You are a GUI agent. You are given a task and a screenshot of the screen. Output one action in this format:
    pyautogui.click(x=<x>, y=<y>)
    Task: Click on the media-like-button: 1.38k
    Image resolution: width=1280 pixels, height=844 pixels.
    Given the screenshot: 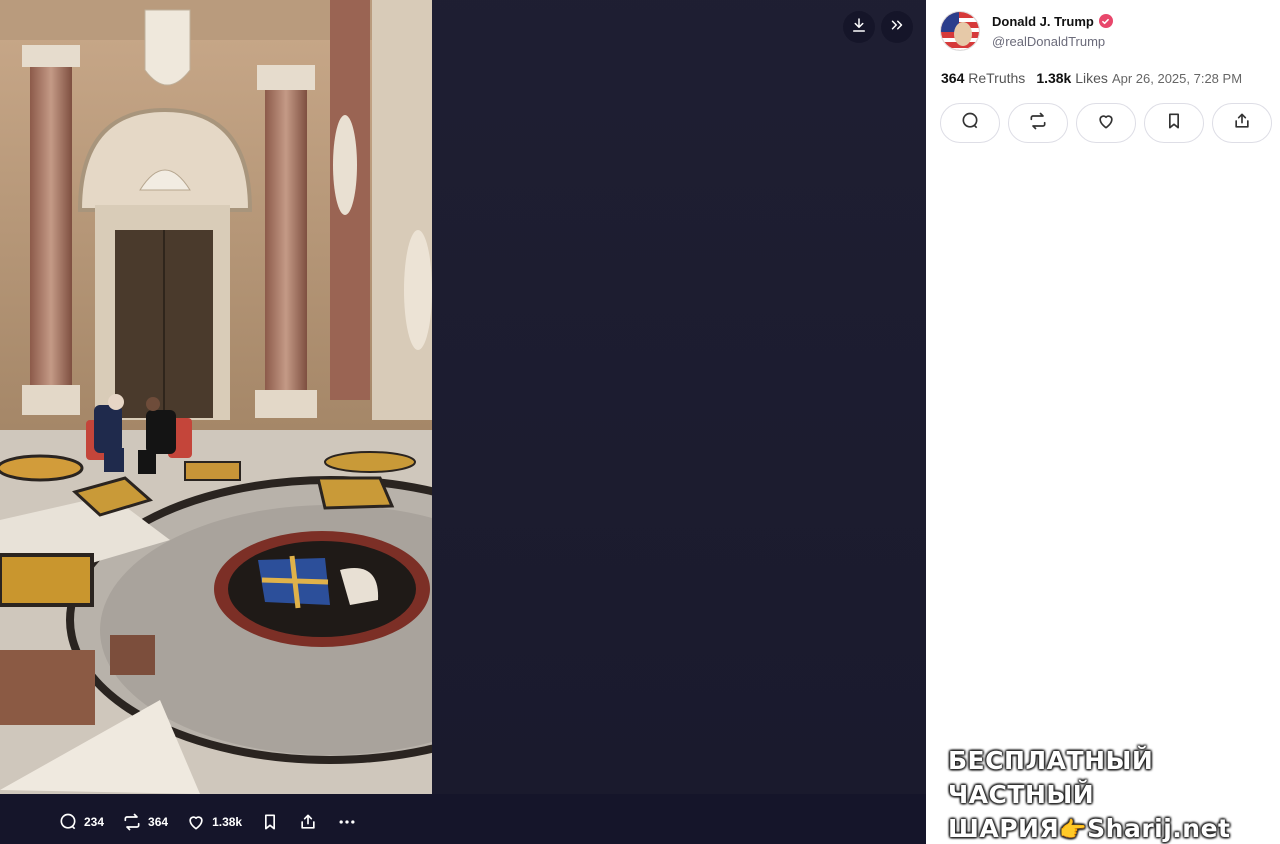 What is the action you would take?
    pyautogui.click(x=214, y=822)
    